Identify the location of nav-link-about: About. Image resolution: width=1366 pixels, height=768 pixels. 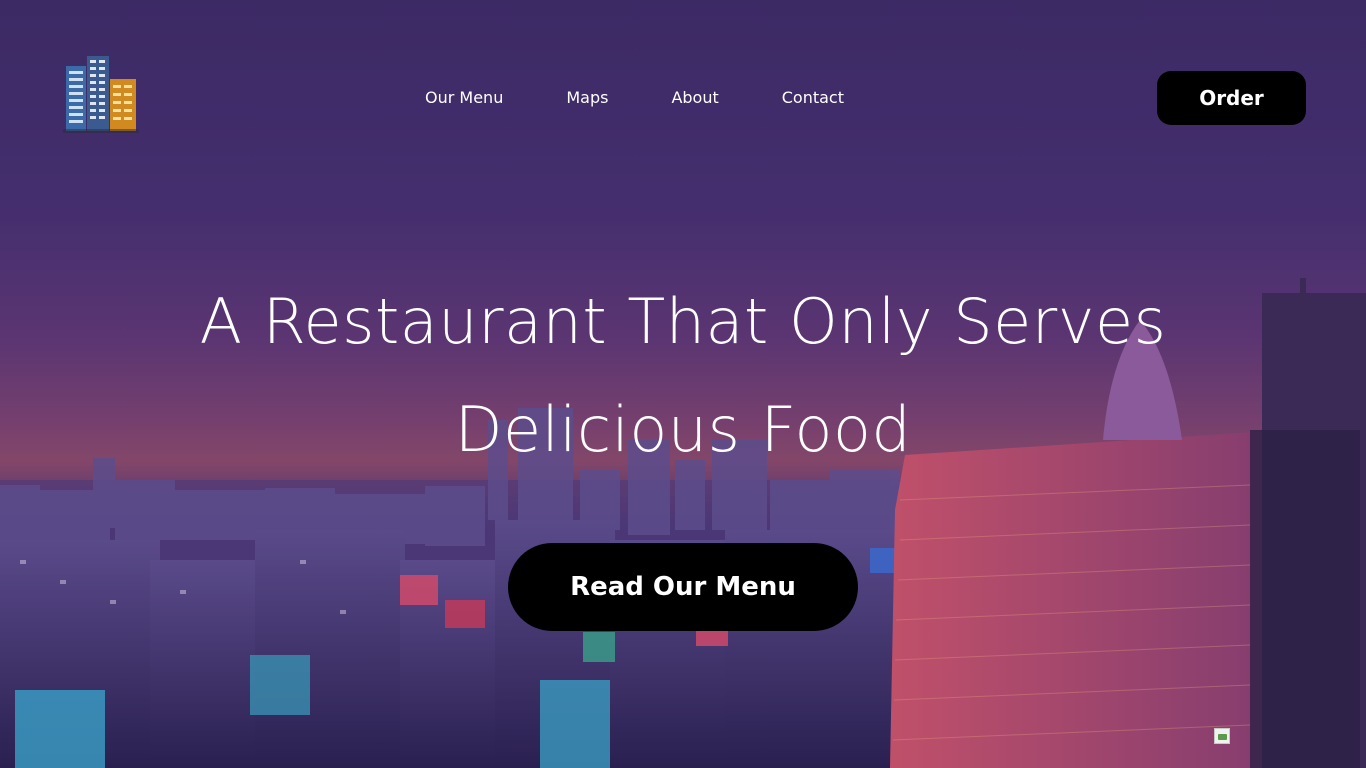
(694, 98).